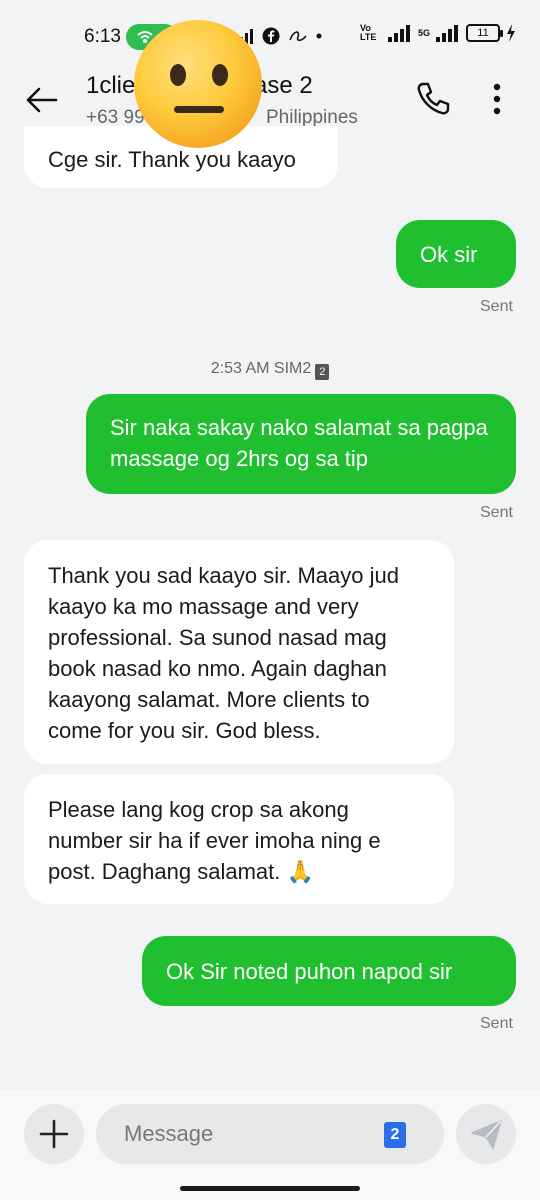 This screenshot has height=1200, width=540. Describe the element at coordinates (485, 33) in the screenshot. I see `battery-icon: 11` at that location.